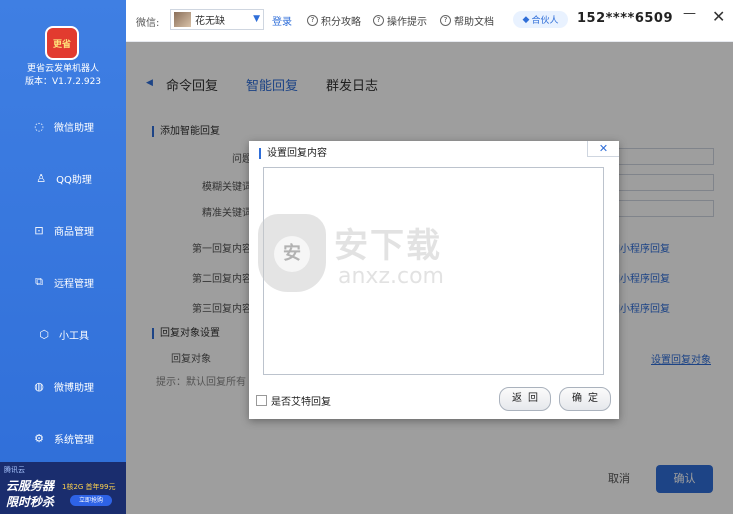 The image size is (733, 514). Describe the element at coordinates (14, 470) in the screenshot. I see `ad-brand: 腾讯云` at that location.